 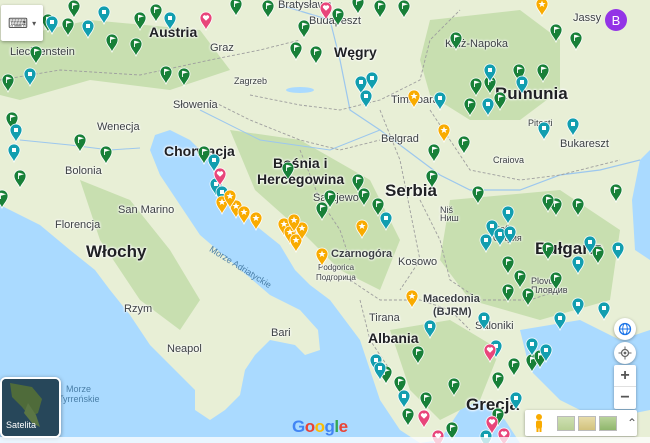 I want to click on bike-layer-thumb, so click(x=607, y=423).